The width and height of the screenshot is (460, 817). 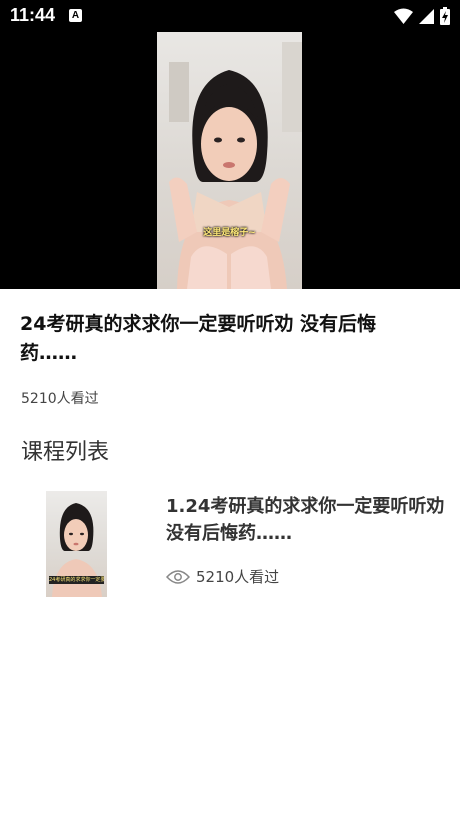 What do you see at coordinates (178, 576) in the screenshot?
I see `eye-icon` at bounding box center [178, 576].